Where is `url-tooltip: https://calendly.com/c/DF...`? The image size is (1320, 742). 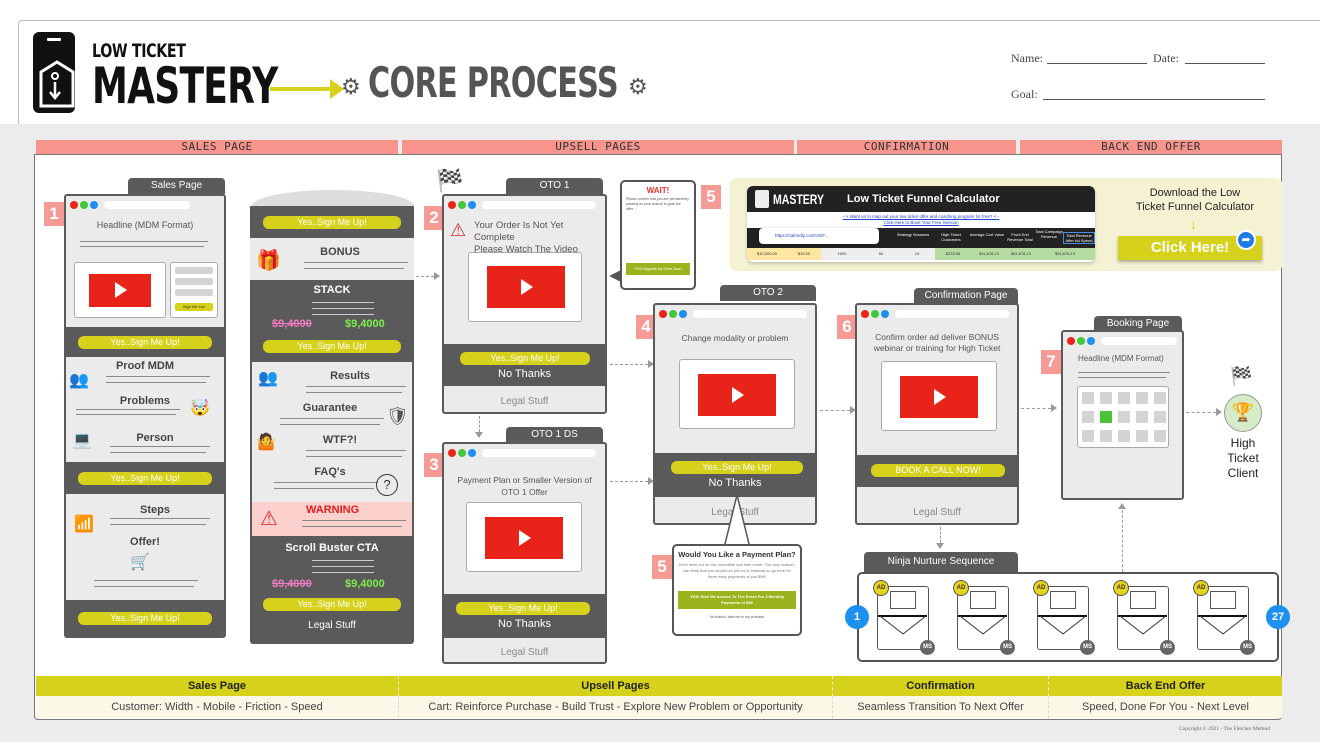
url-tooltip: https://calendly.com/c/DF... is located at coordinates (819, 236).